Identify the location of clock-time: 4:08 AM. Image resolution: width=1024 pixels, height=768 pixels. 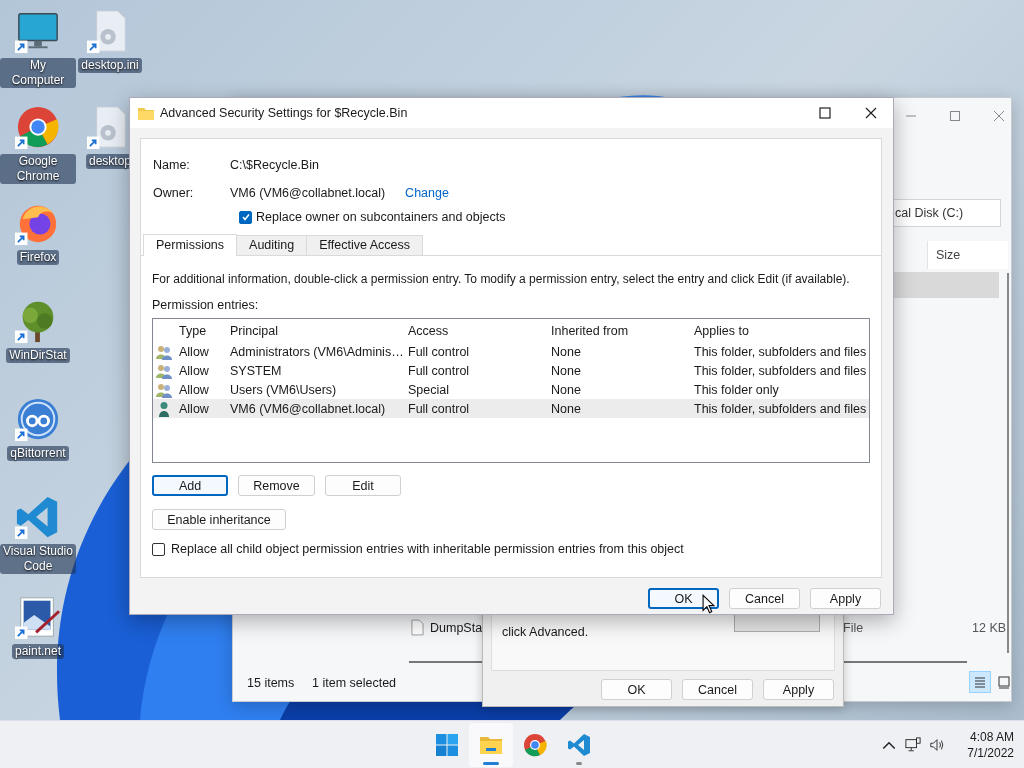
(991, 737).